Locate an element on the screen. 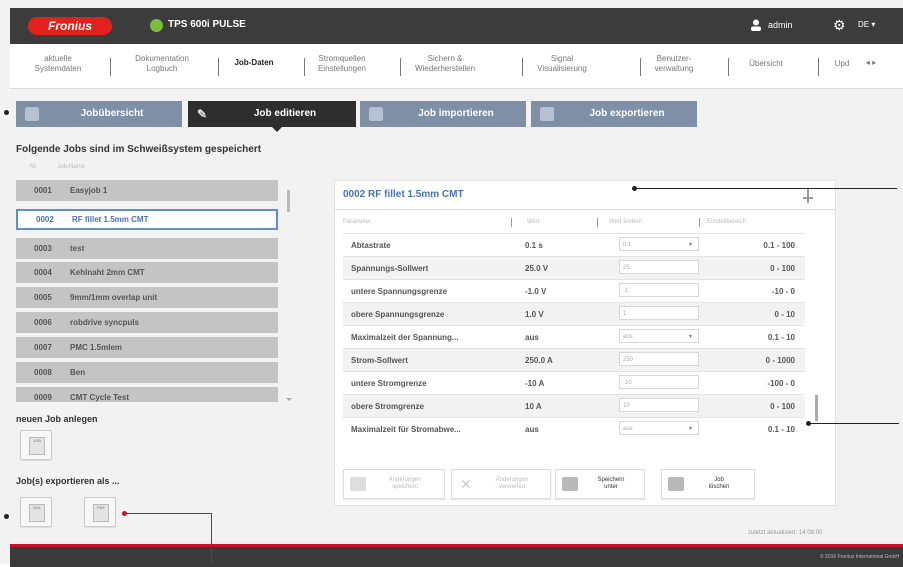 This screenshot has width=903, height=567. delete-job-button: Job löschen is located at coordinates (708, 484).